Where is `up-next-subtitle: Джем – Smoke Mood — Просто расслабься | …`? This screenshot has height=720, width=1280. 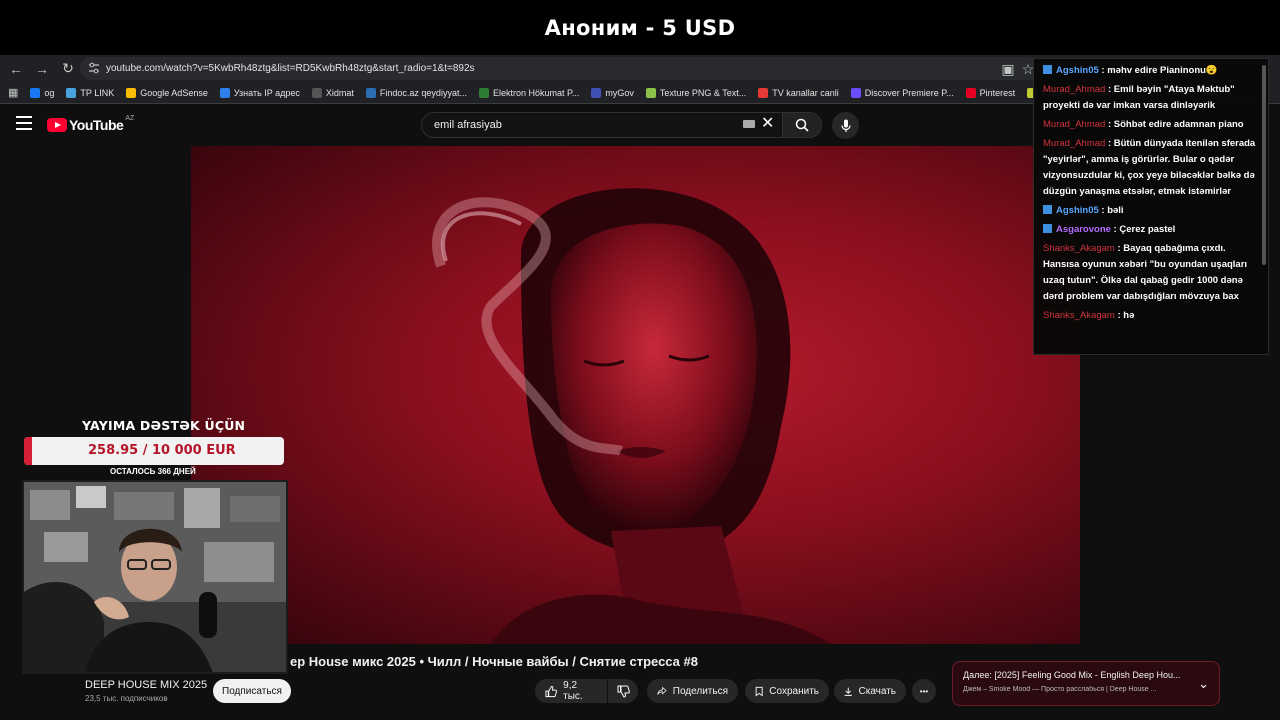
up-next-subtitle: Джем – Smoke Mood — Просто расслабься | … is located at coordinates (1060, 689).